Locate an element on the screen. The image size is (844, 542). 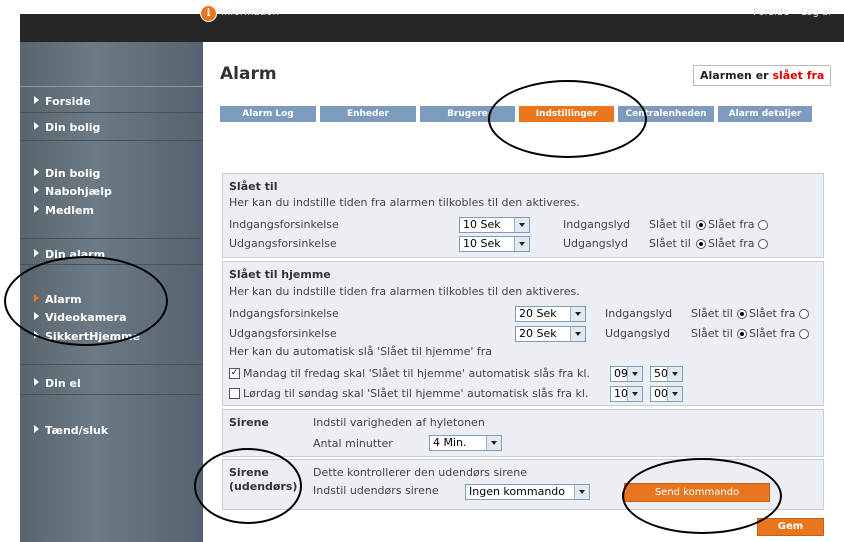
sidebar-item-din-el: Din el is located at coordinates (57, 383).